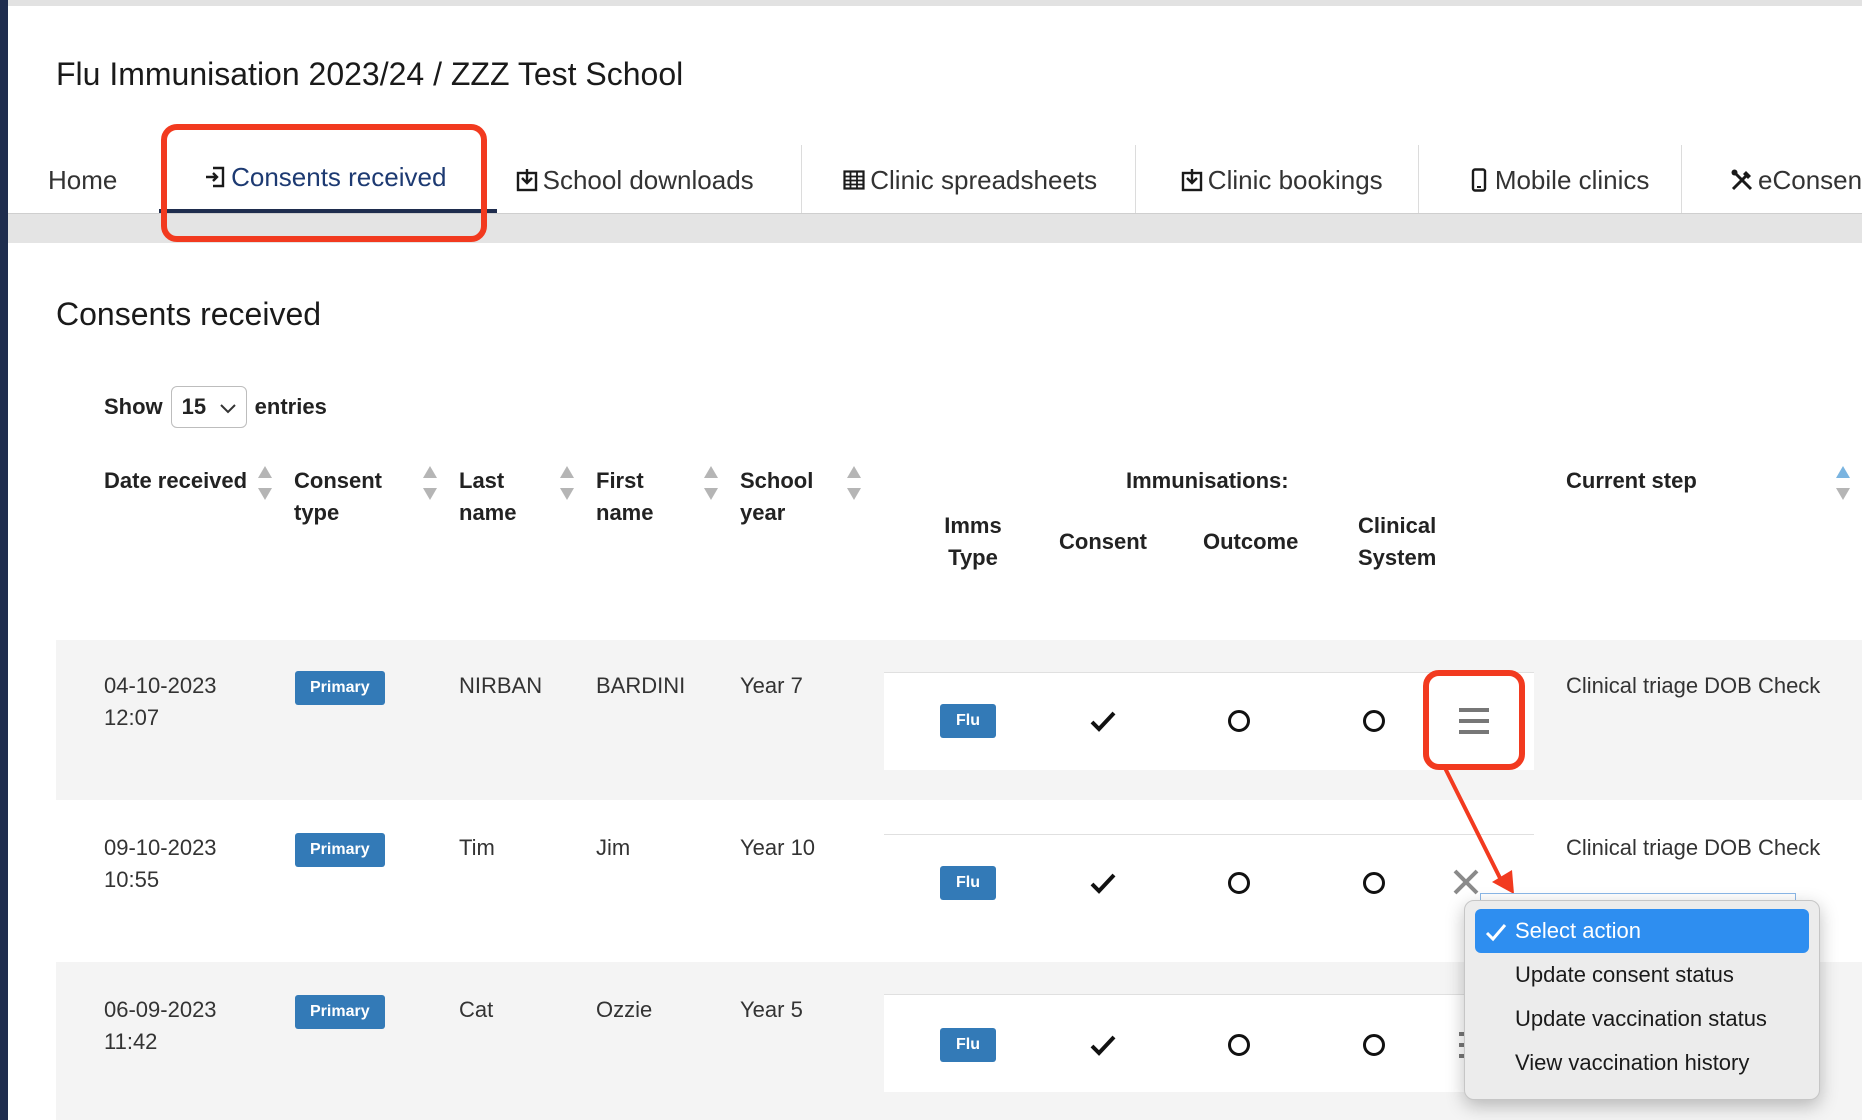  I want to click on annotation-highlight-menu, so click(1474, 720).